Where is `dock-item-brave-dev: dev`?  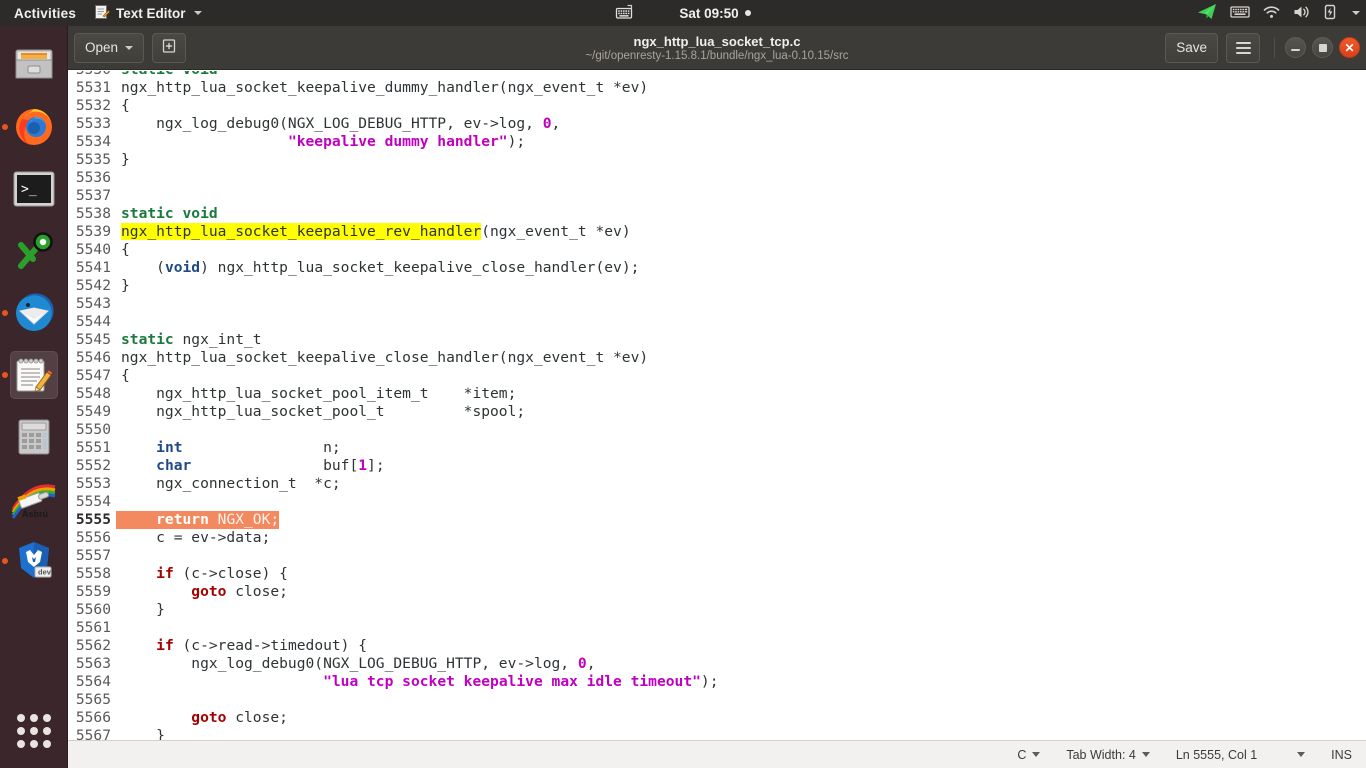 dock-item-brave-dev: dev is located at coordinates (29, 561).